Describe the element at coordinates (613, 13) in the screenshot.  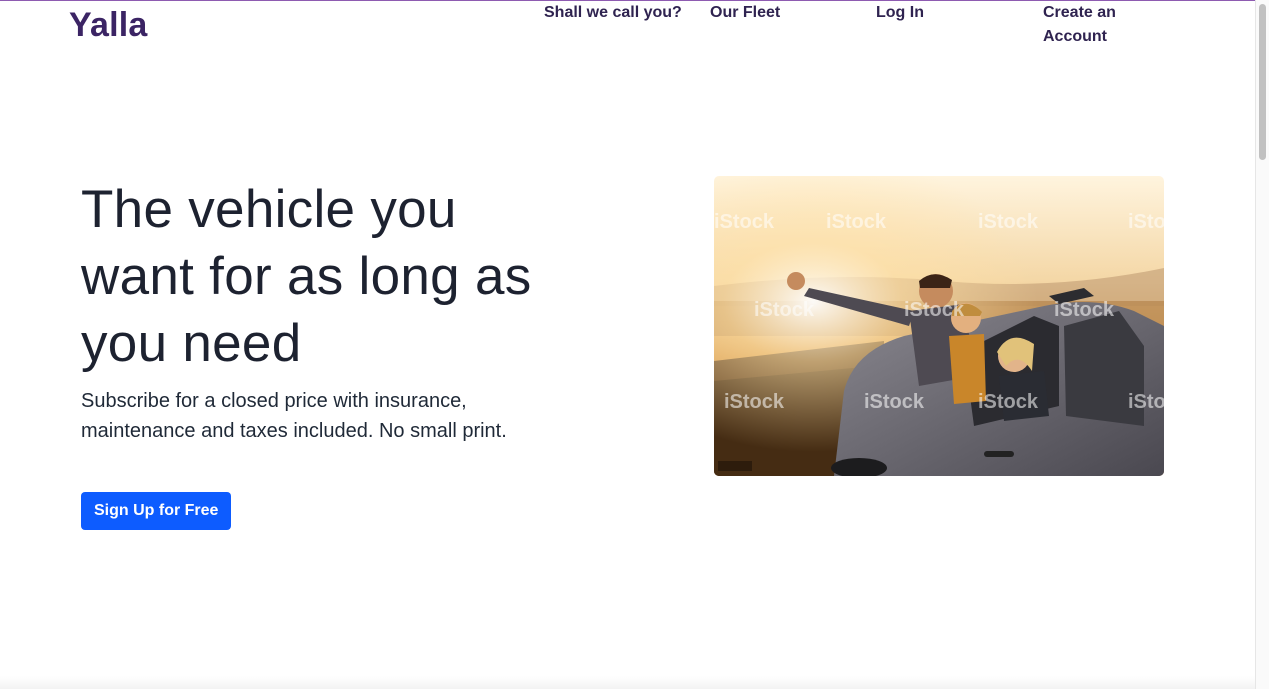
I see `nav-call-link: Shall we call you?` at that location.